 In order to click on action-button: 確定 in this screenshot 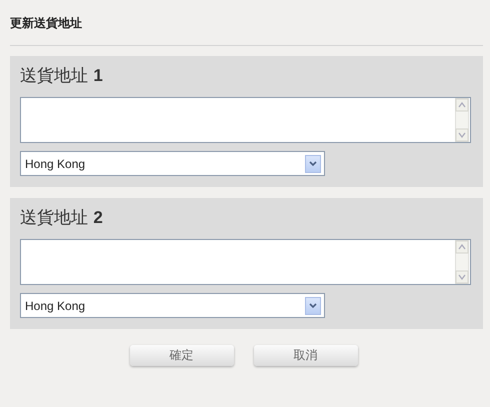, I will do `click(182, 355)`.